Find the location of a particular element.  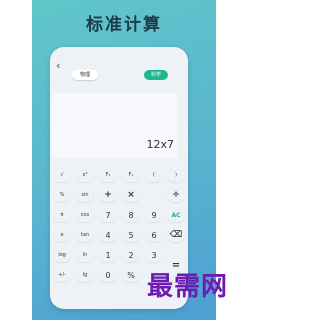

negate-key: +/- is located at coordinates (62, 275).